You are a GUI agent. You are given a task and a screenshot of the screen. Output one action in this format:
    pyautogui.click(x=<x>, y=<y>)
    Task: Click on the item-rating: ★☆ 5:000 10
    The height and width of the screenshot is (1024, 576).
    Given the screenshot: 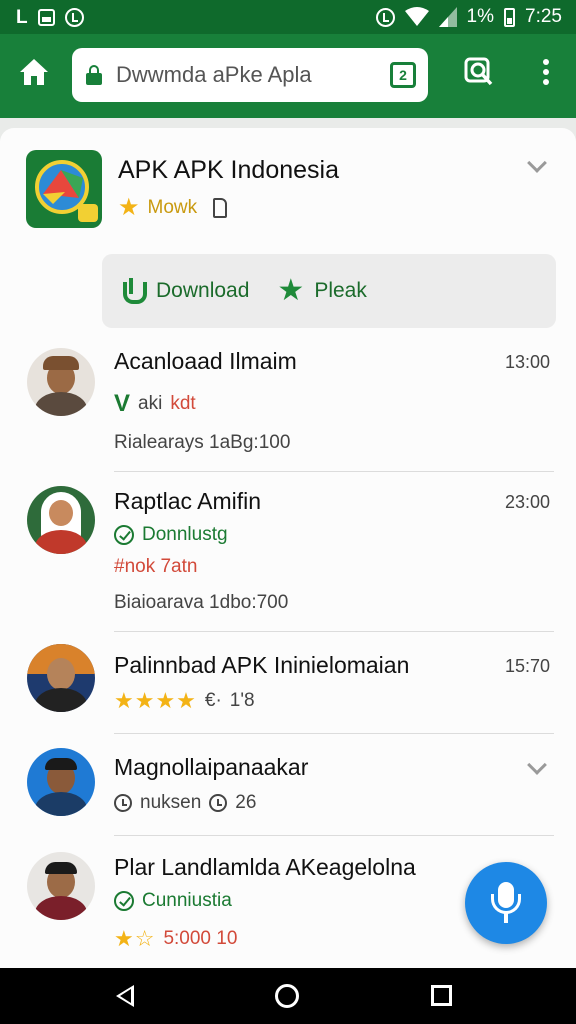 What is the action you would take?
    pyautogui.click(x=176, y=938)
    